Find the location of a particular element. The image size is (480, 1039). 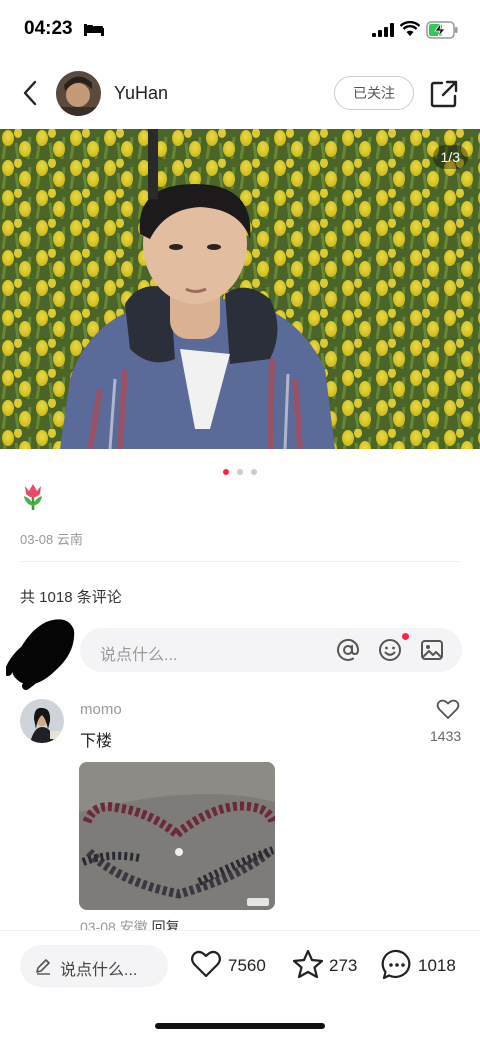

post-location: 云南 is located at coordinates (69, 539).